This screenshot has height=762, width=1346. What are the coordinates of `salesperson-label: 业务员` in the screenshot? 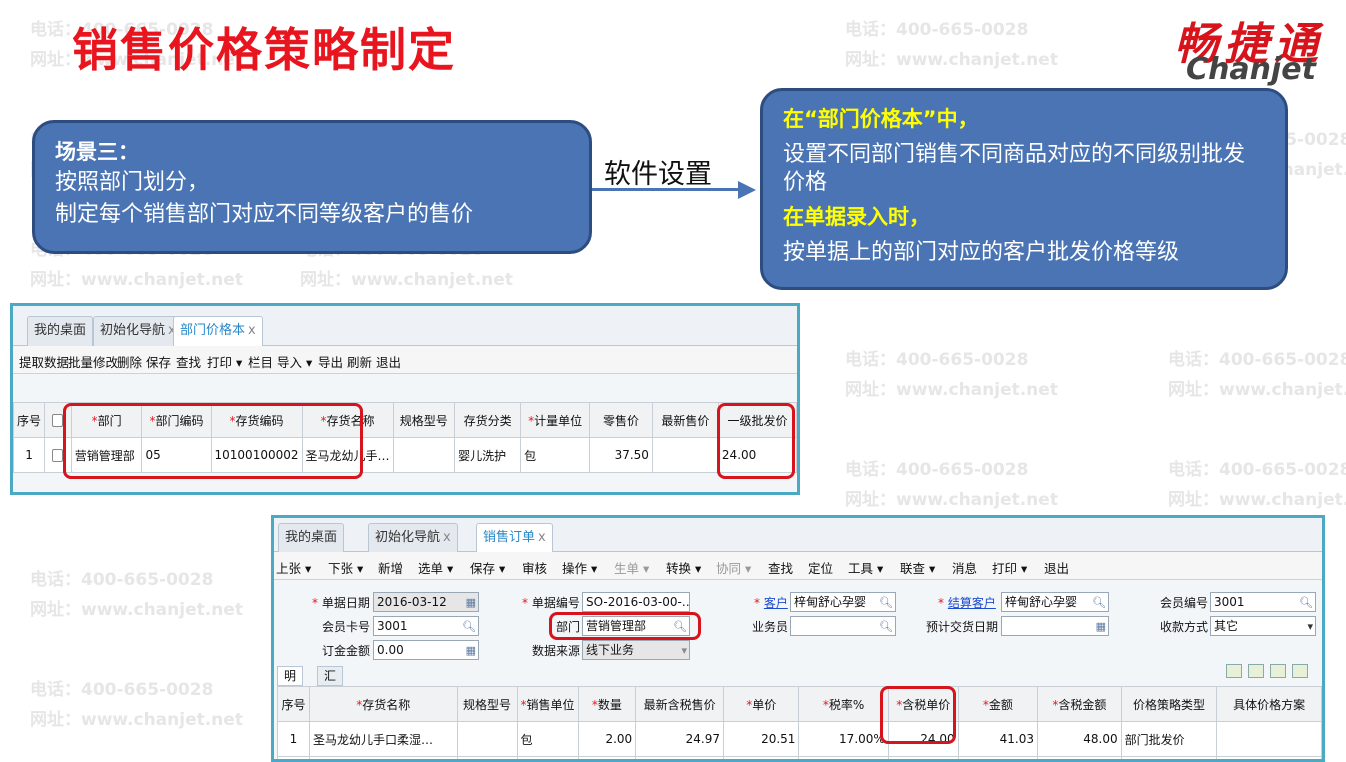 It's located at (770, 627).